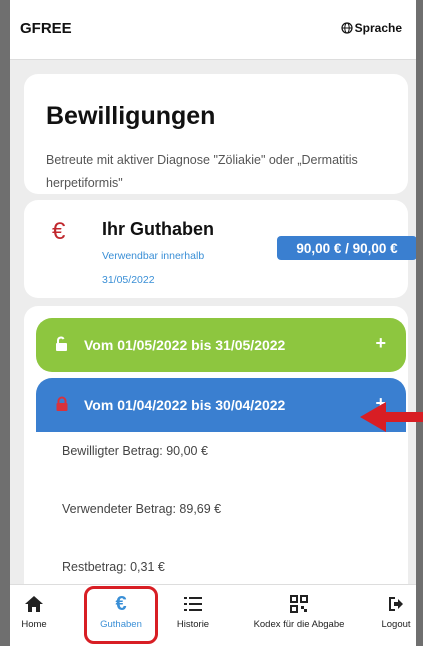  Describe the element at coordinates (121, 615) in the screenshot. I see `highlight-box-annotation` at that location.